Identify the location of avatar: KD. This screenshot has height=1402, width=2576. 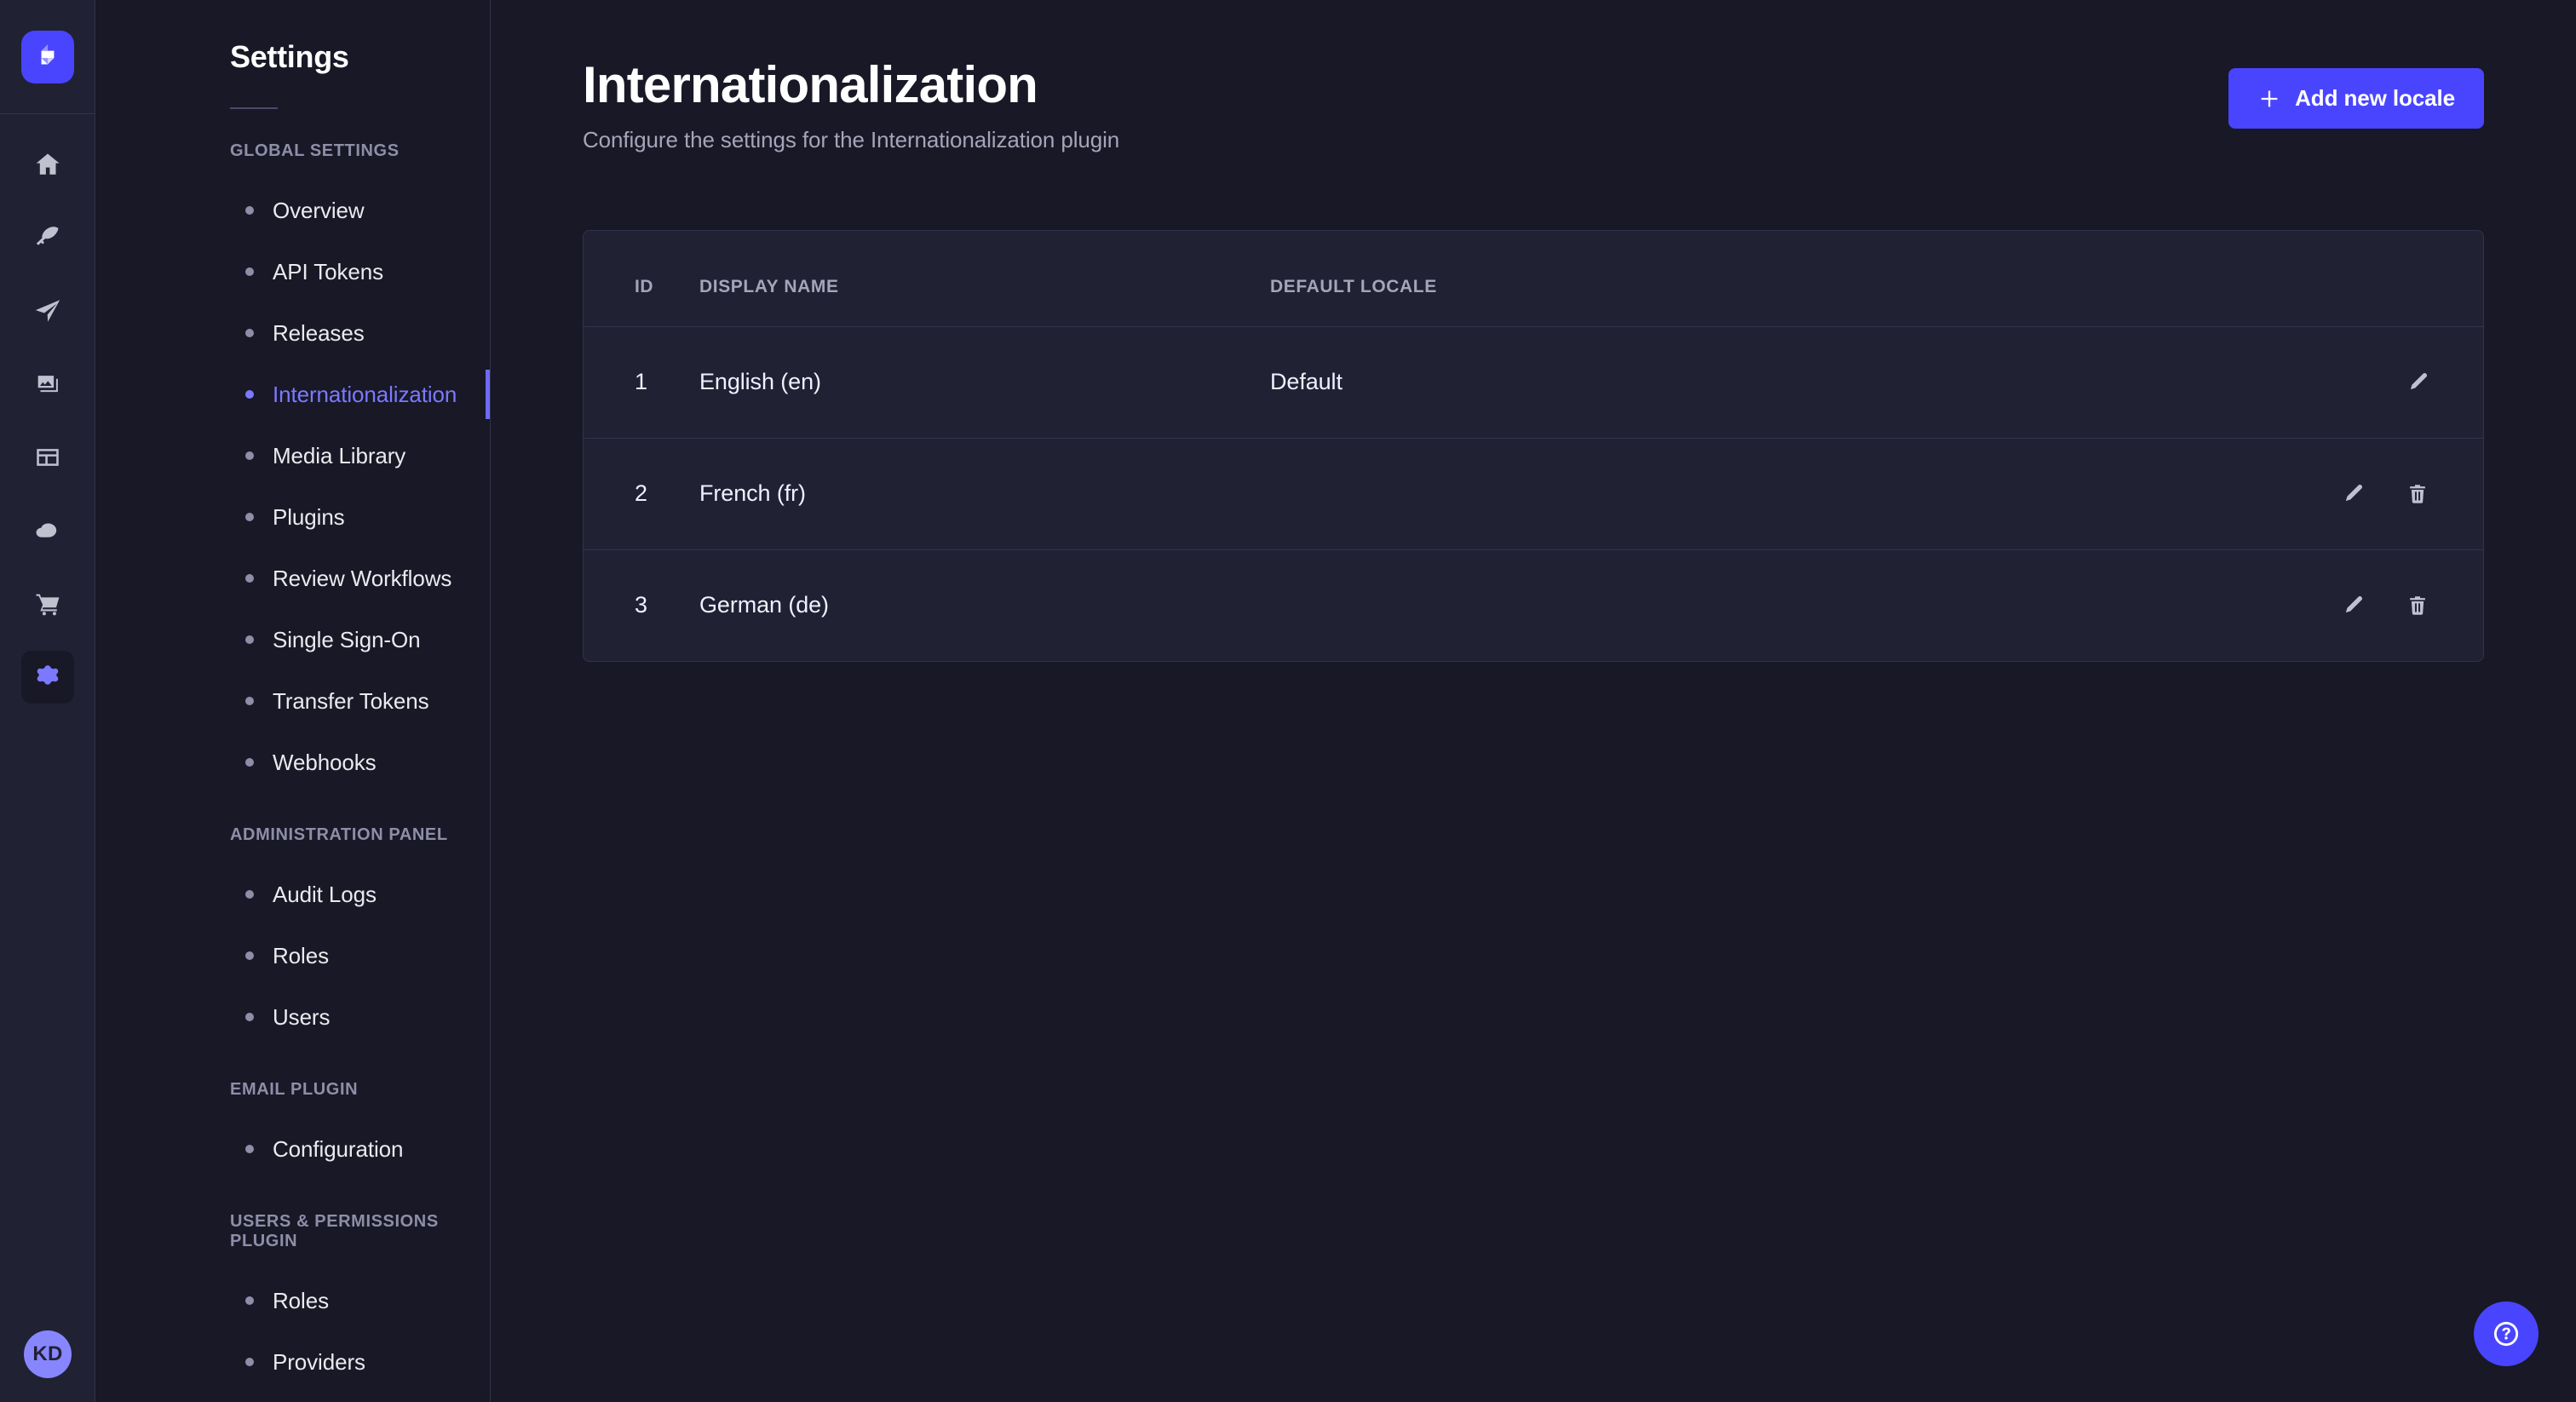
(48, 1354).